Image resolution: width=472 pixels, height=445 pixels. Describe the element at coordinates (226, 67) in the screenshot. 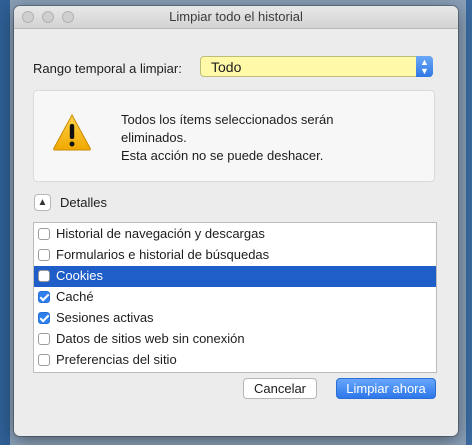

I see `time-range-value: Todo` at that location.